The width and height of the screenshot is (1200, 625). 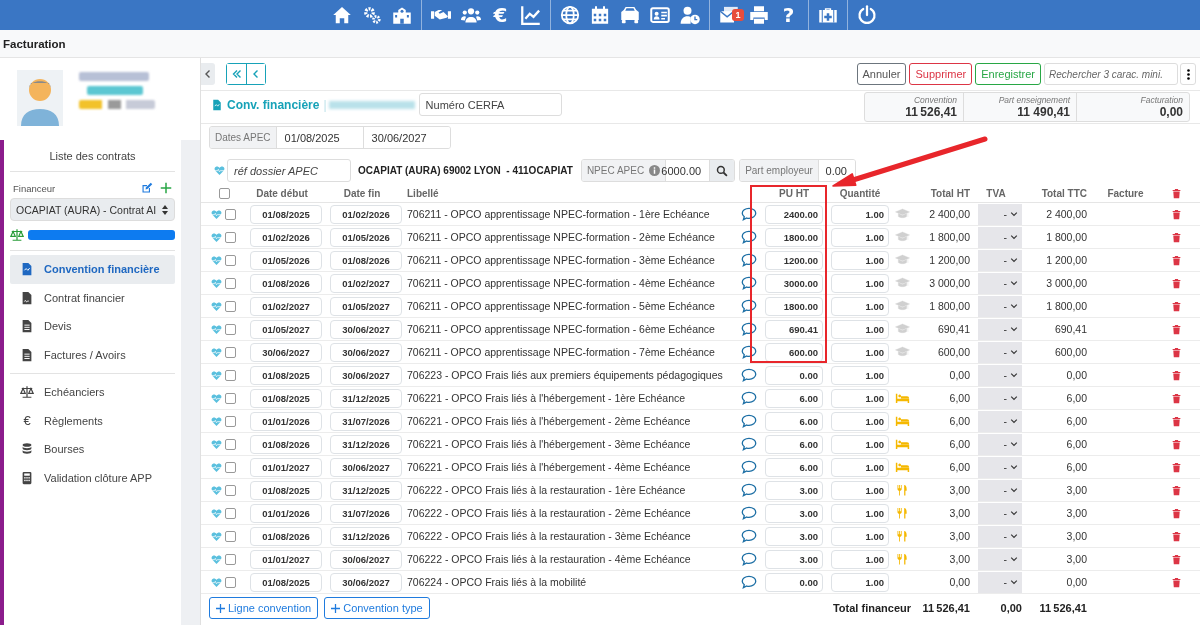 I want to click on unit-price-field: 690.41, so click(x=794, y=329).